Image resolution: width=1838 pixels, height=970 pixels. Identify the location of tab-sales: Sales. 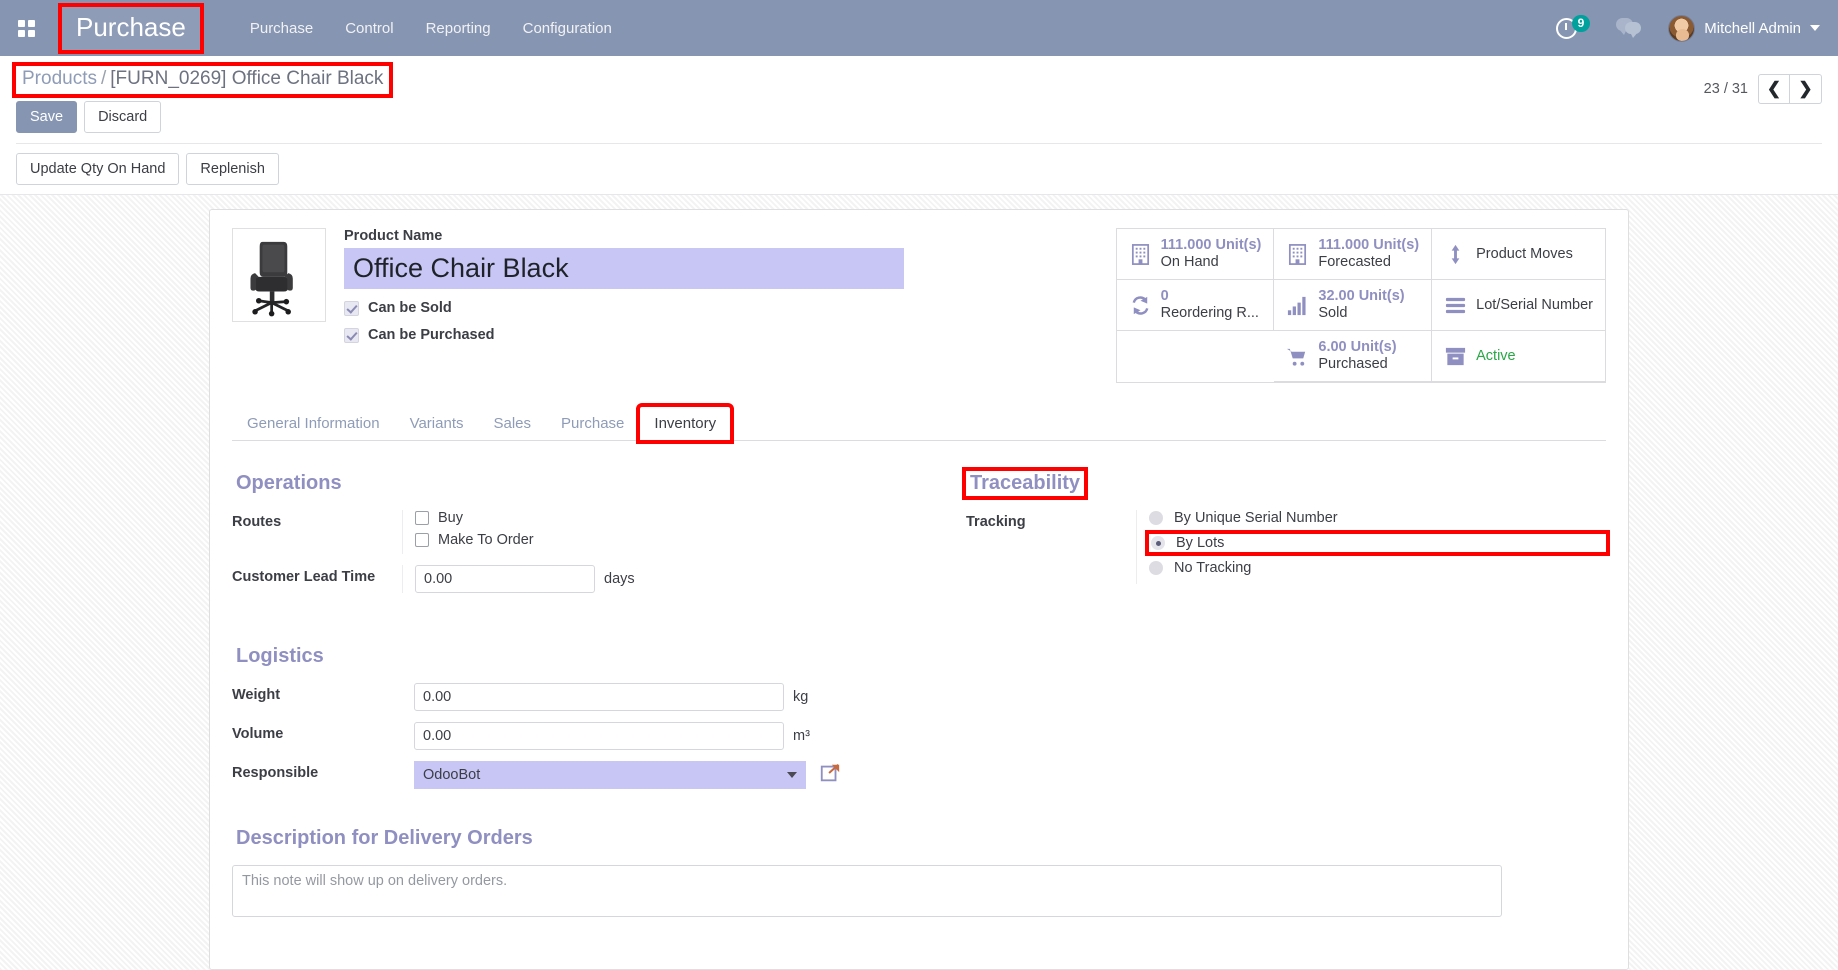
(513, 423).